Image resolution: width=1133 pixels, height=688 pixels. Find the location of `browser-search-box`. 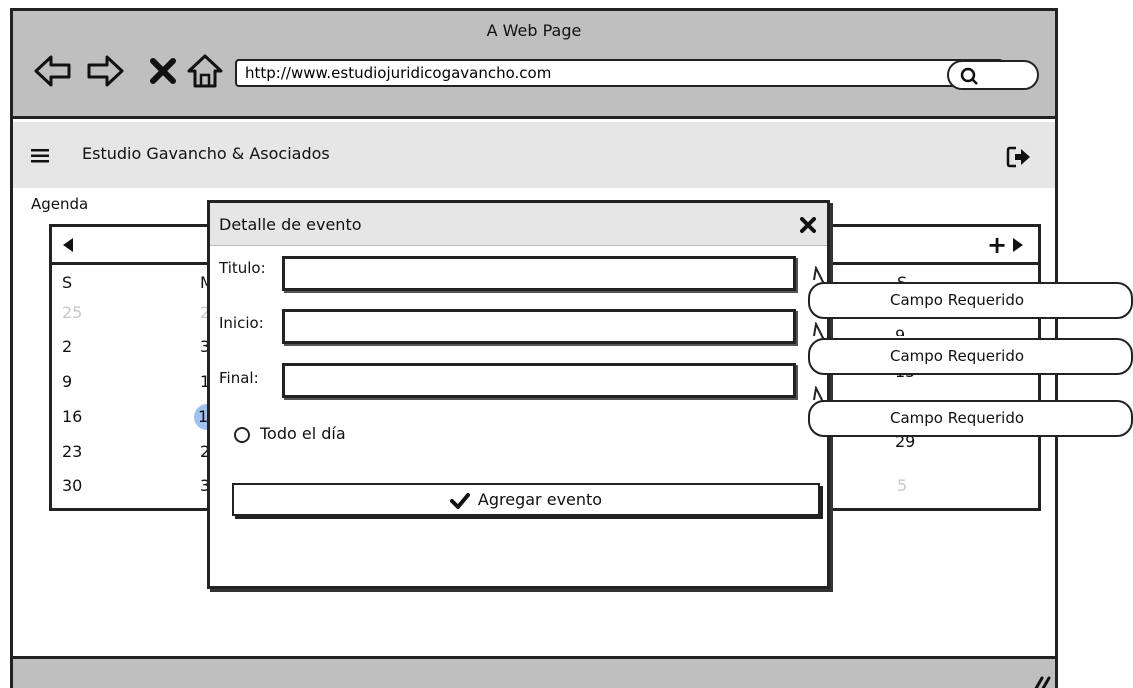

browser-search-box is located at coordinates (993, 75).